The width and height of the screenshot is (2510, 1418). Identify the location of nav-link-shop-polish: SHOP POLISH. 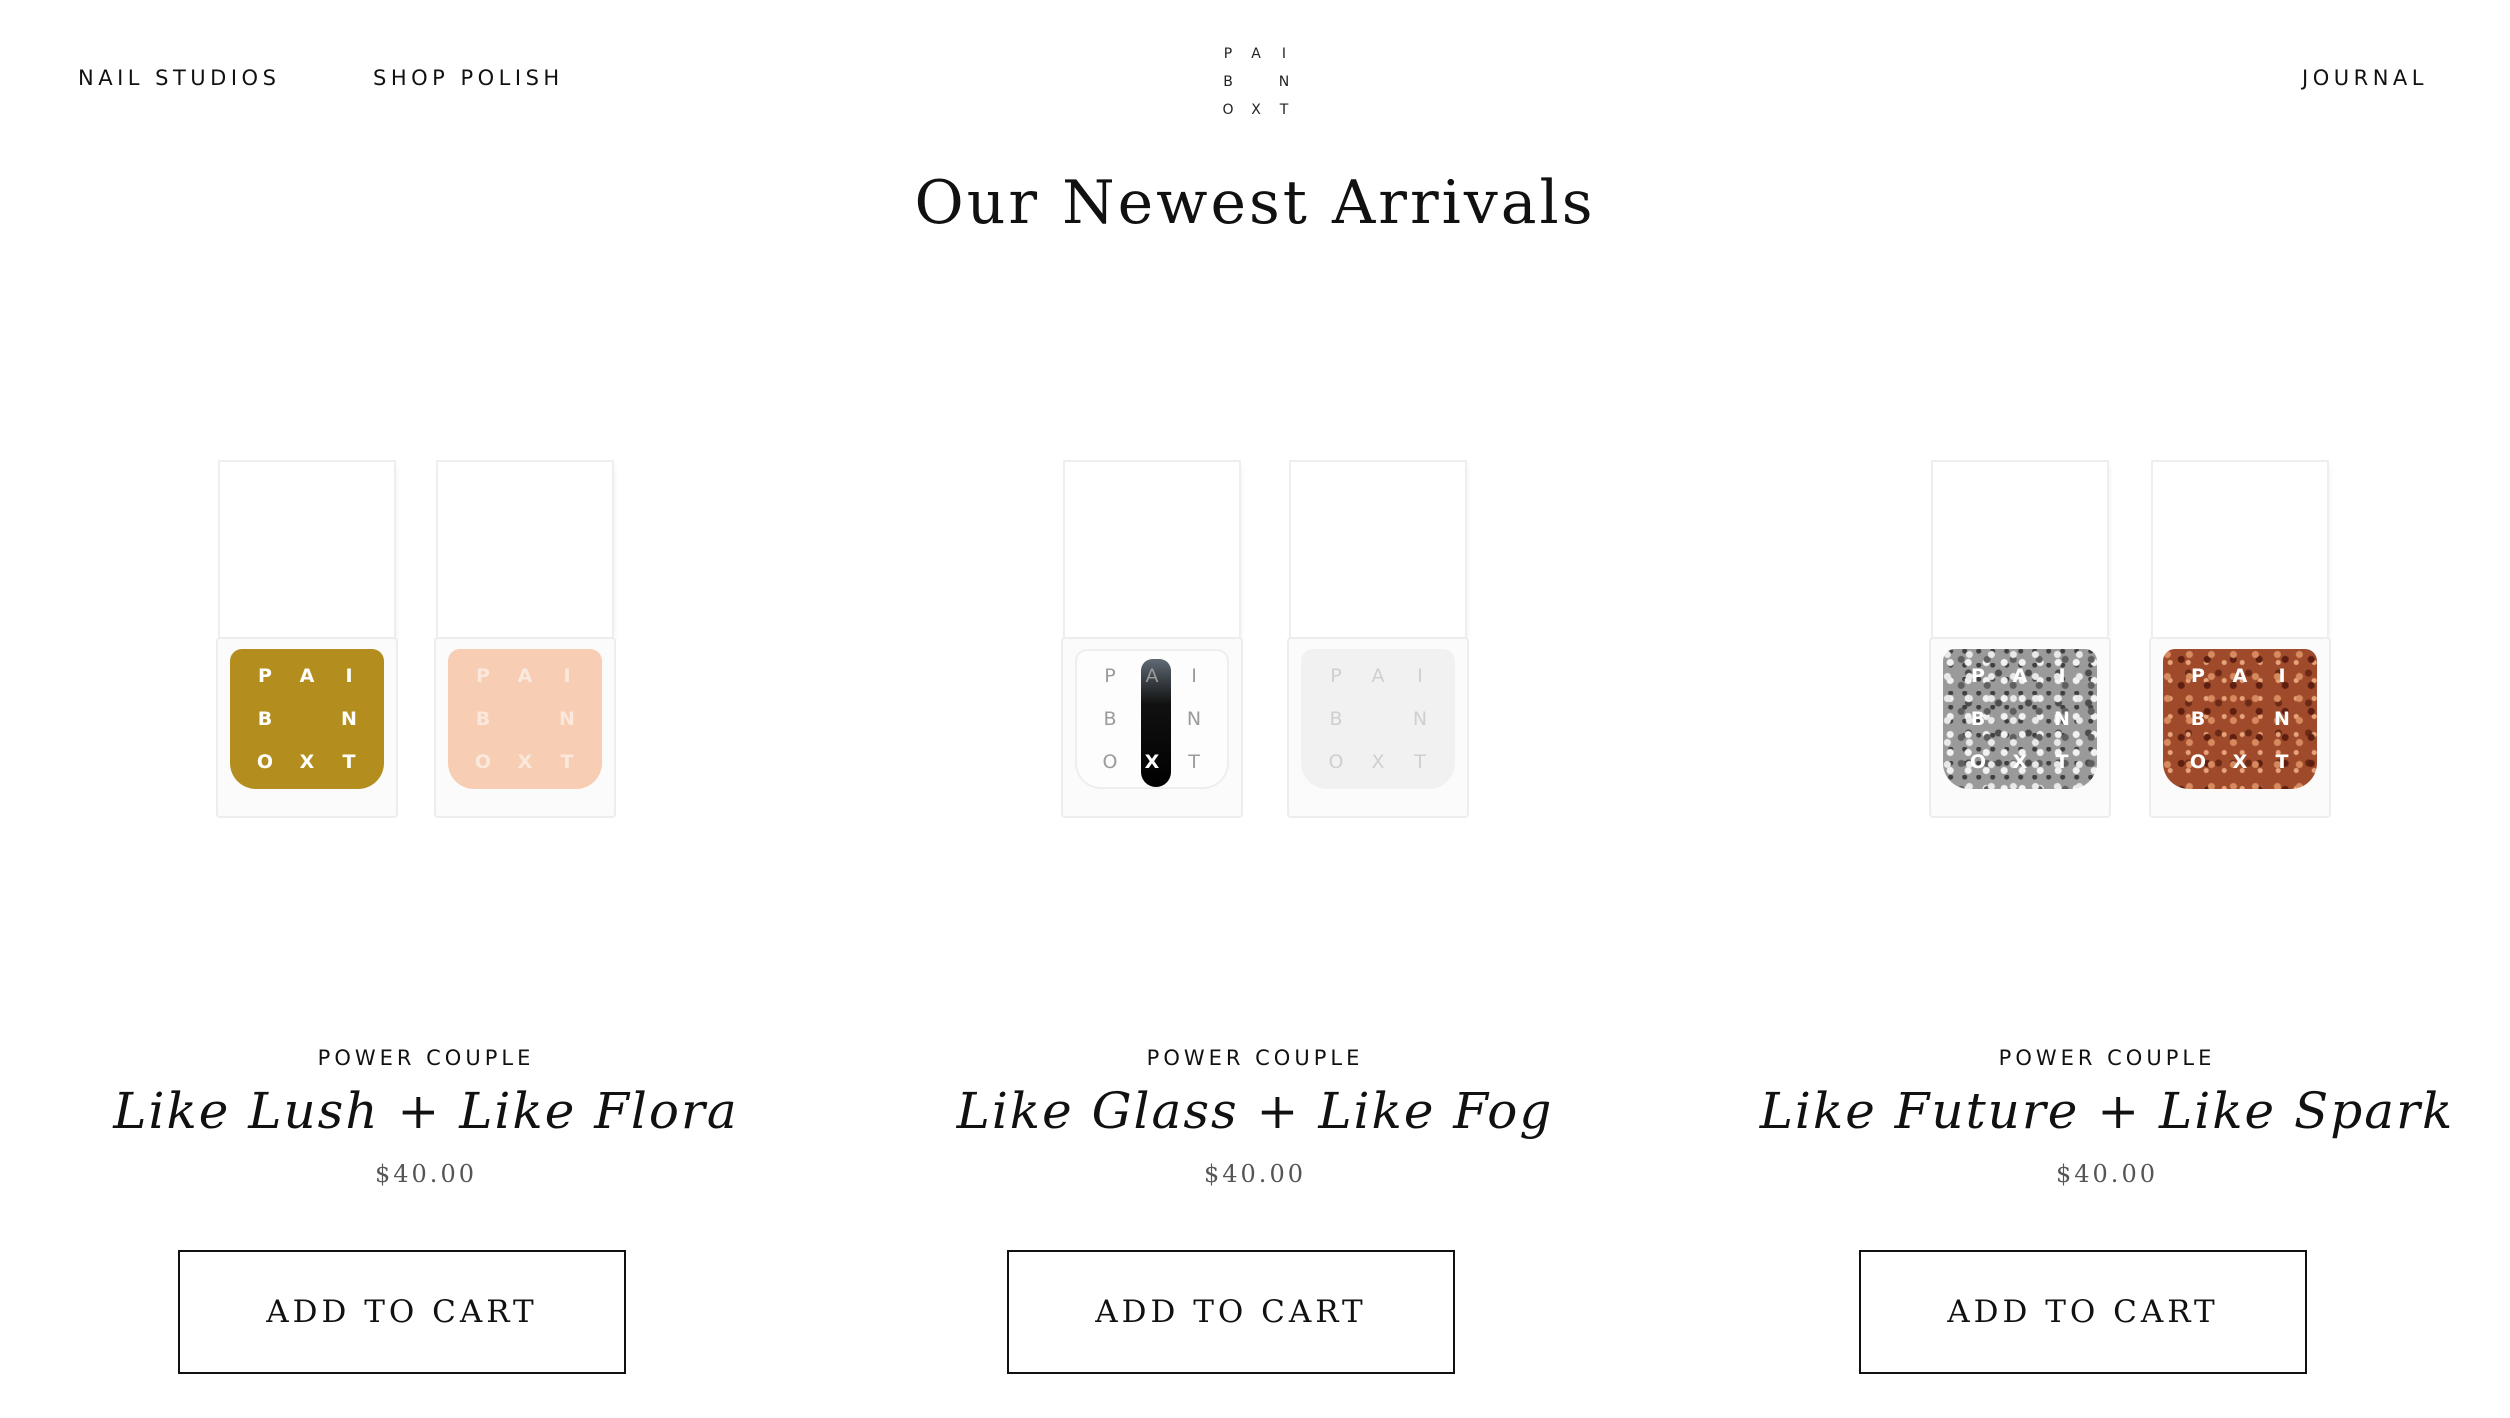
(468, 78).